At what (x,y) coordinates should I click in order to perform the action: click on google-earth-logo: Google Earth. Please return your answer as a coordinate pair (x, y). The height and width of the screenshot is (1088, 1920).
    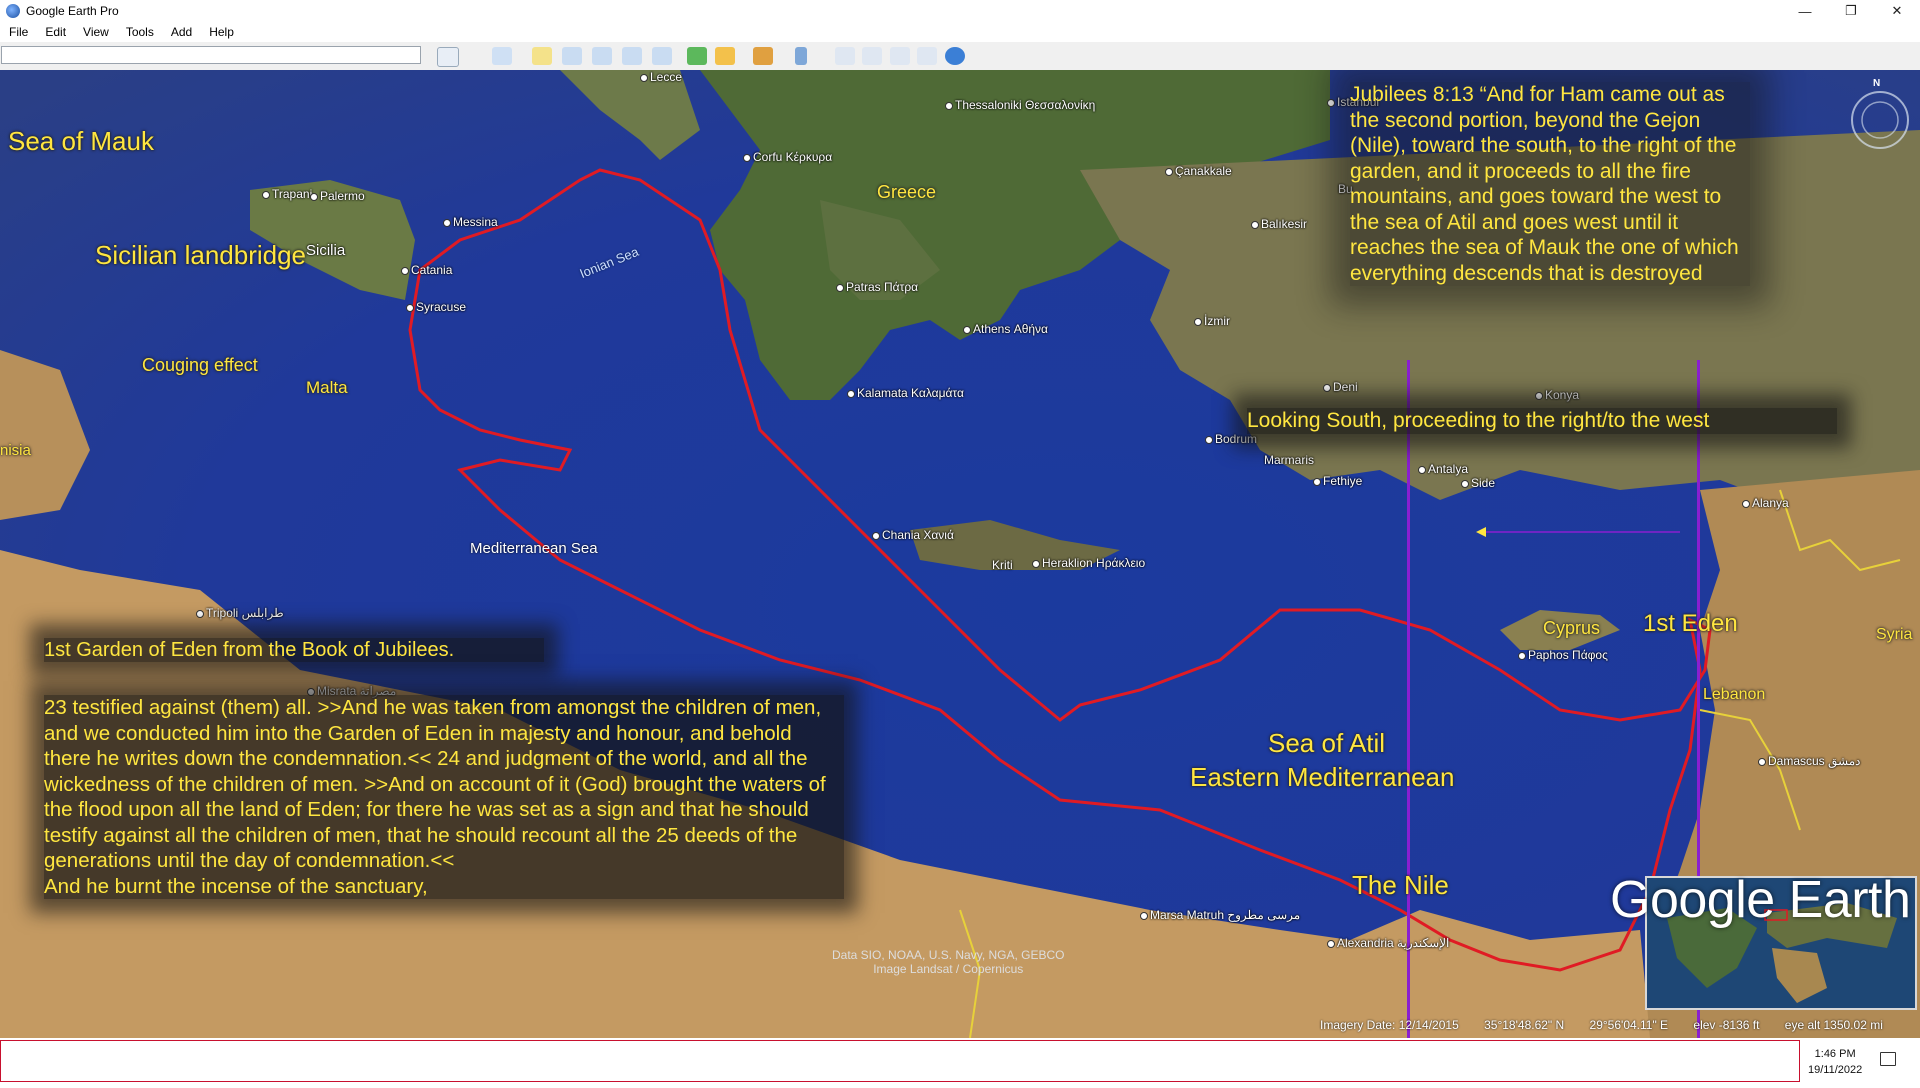
    Looking at the image, I should click on (1760, 900).